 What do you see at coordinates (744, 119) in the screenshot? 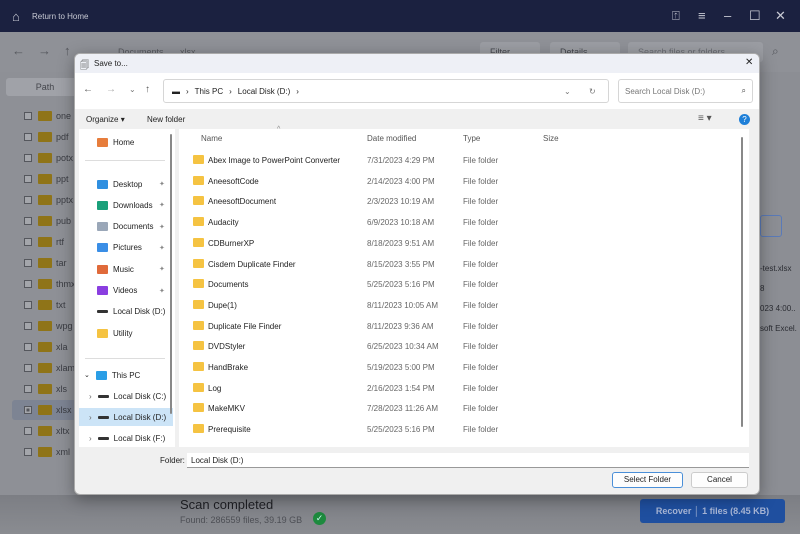
I see `help-icon: ?` at bounding box center [744, 119].